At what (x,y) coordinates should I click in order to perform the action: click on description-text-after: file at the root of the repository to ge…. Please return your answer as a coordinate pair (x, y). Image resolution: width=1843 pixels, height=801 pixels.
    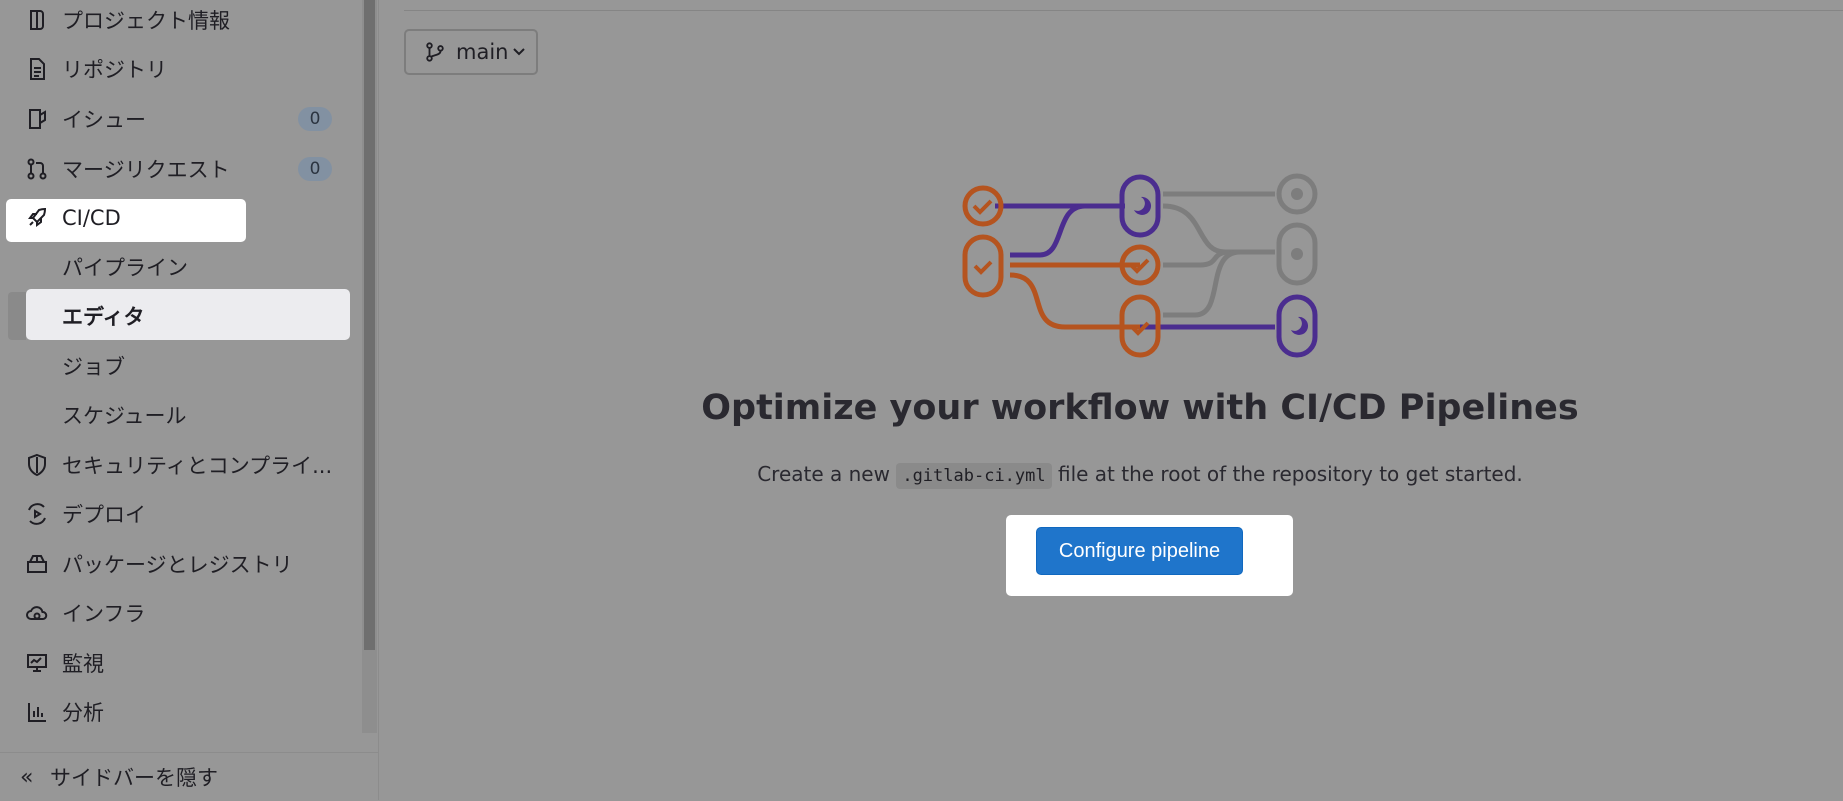
    Looking at the image, I should click on (1287, 474).